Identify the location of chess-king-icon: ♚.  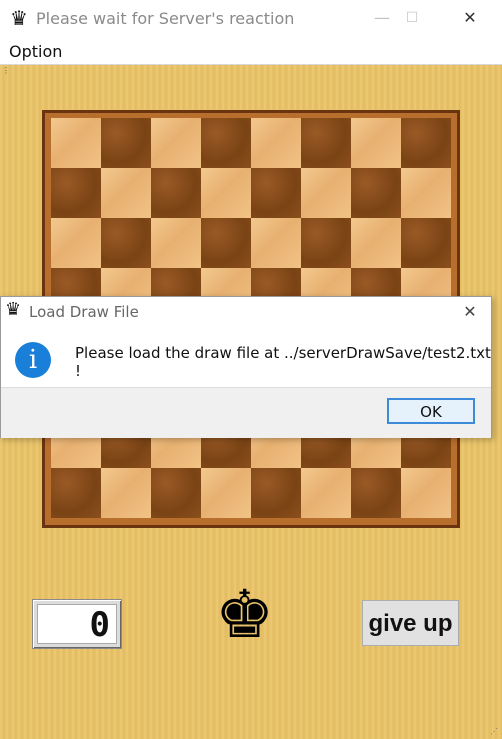
(245, 614).